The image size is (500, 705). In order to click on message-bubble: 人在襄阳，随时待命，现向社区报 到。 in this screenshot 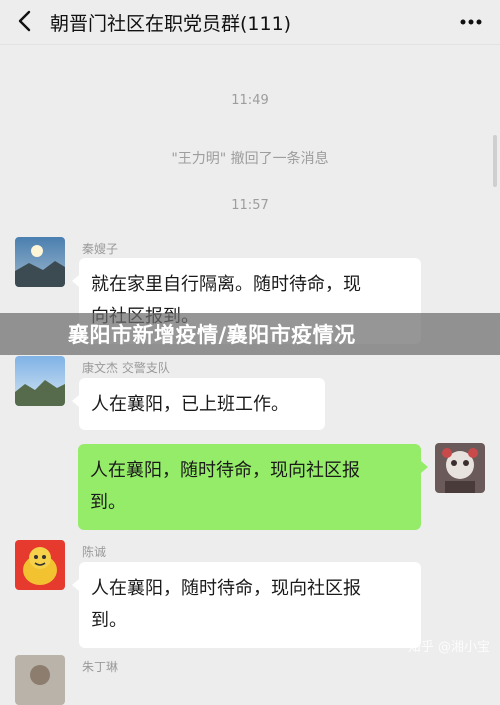, I will do `click(246, 605)`.